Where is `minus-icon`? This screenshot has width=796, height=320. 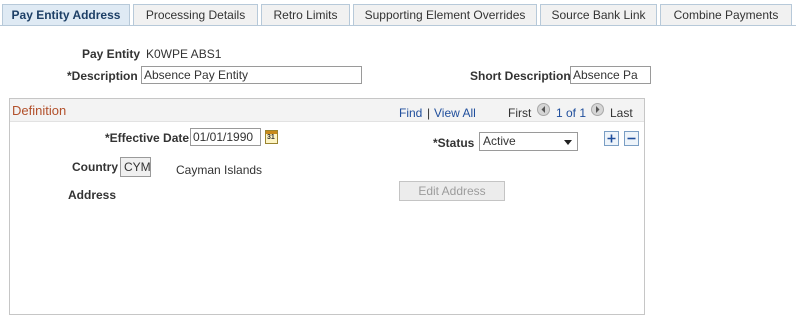
minus-icon is located at coordinates (631, 138).